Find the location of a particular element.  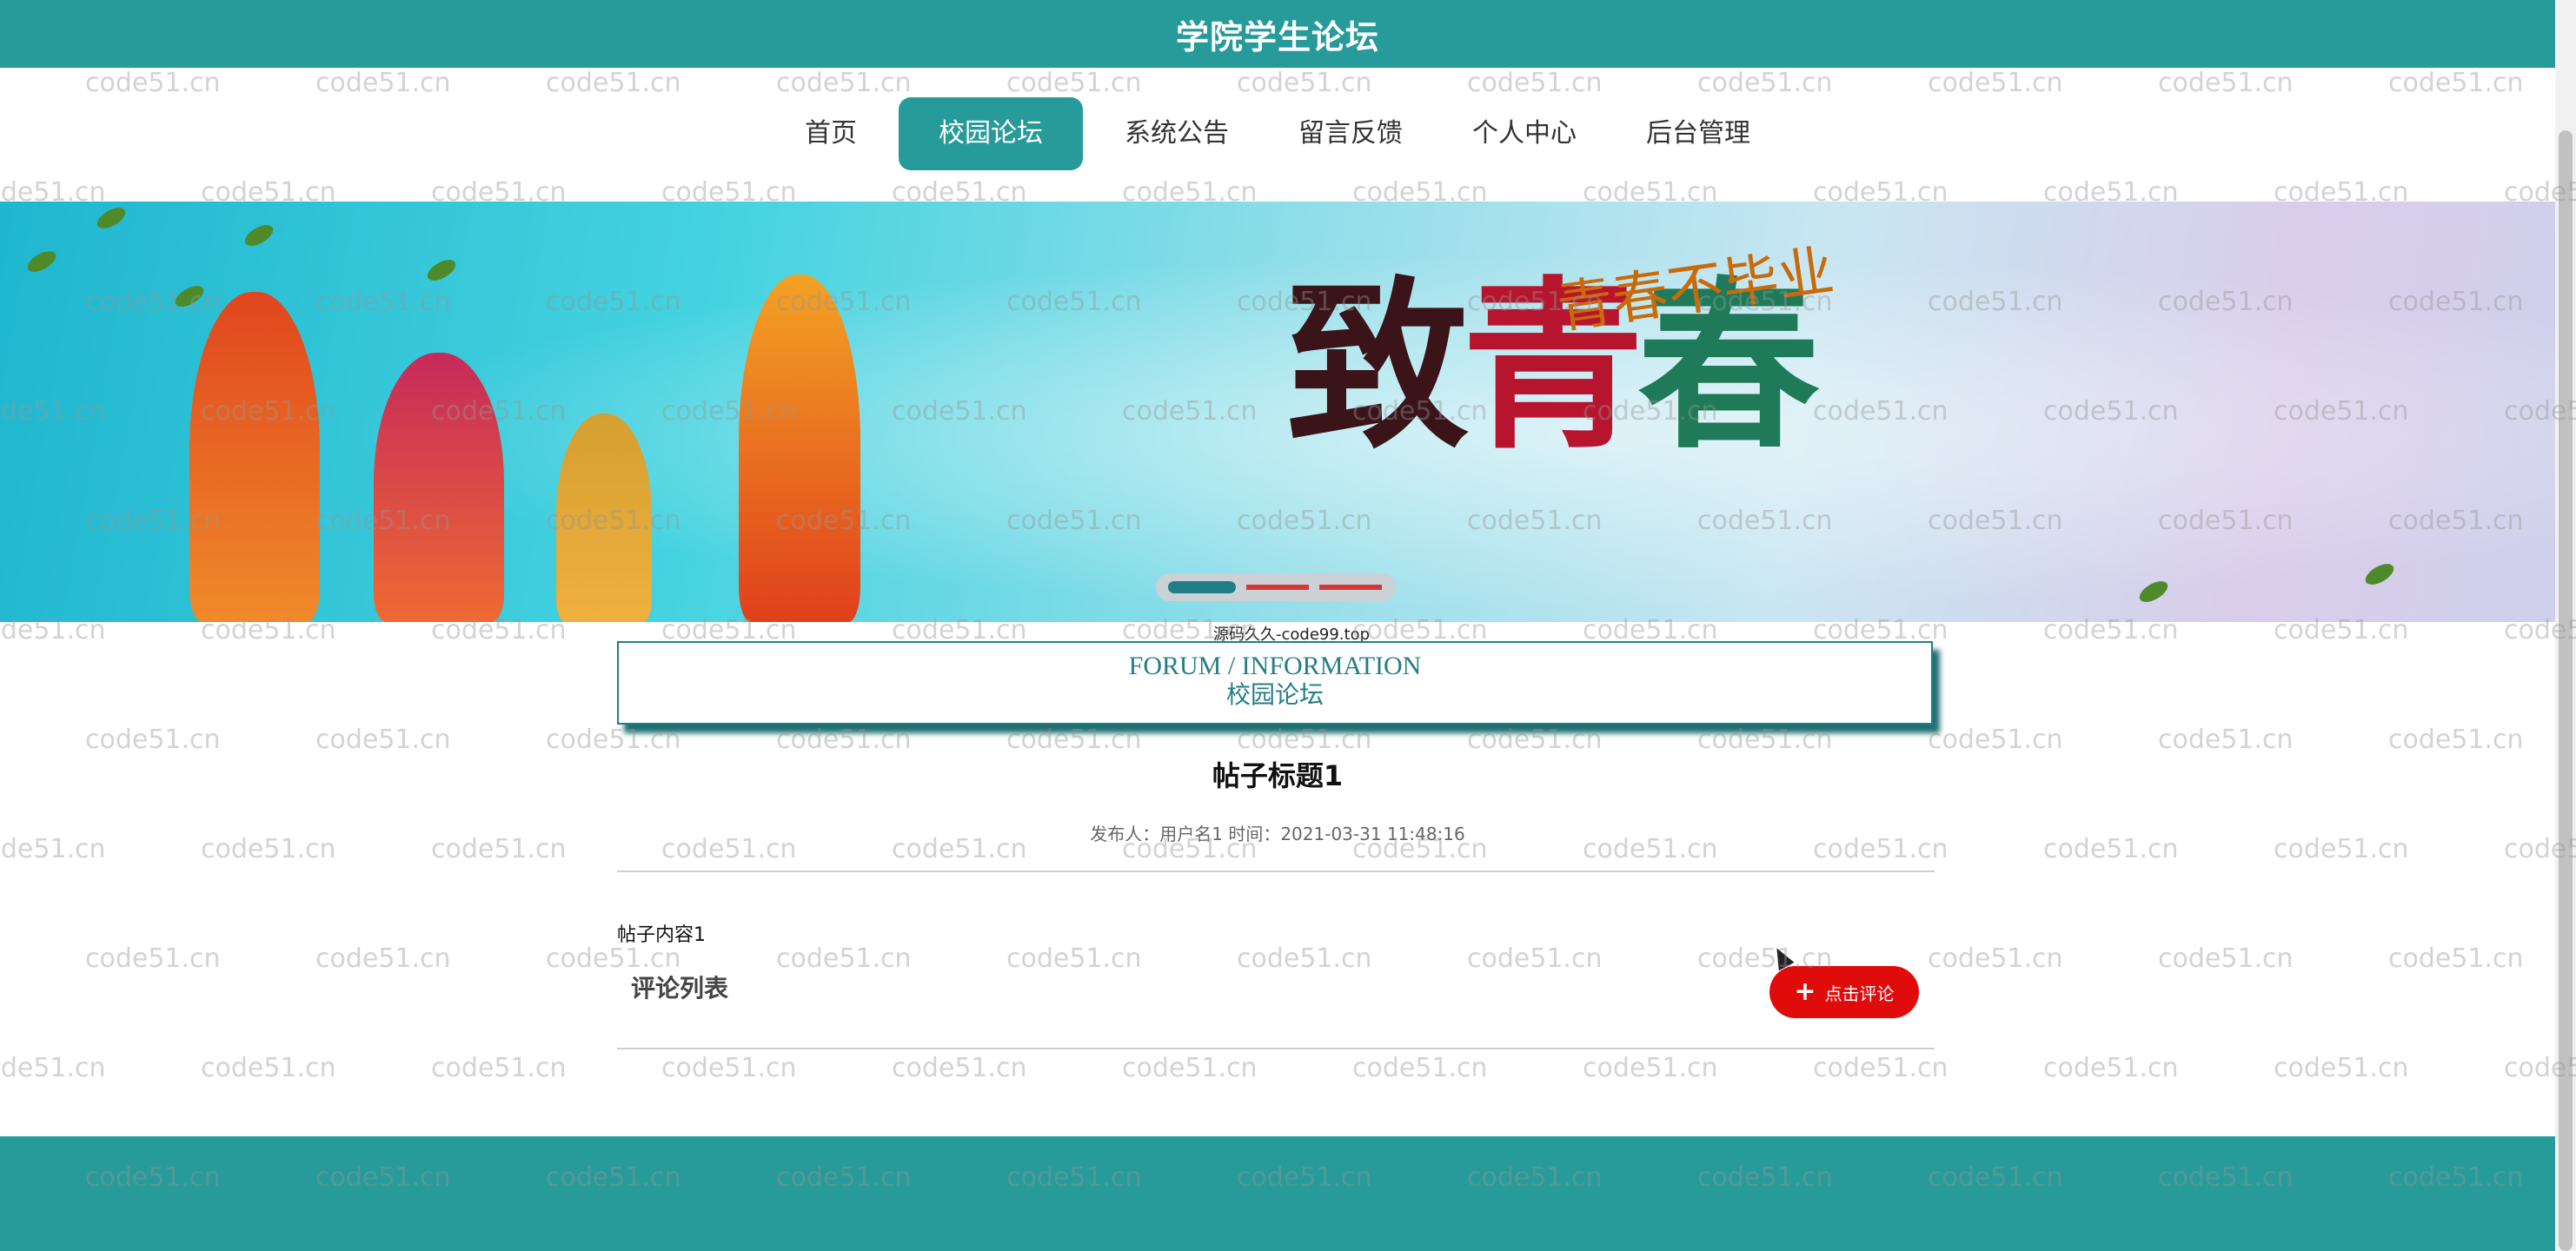

post-content: 帖子内容1 is located at coordinates (661, 935).